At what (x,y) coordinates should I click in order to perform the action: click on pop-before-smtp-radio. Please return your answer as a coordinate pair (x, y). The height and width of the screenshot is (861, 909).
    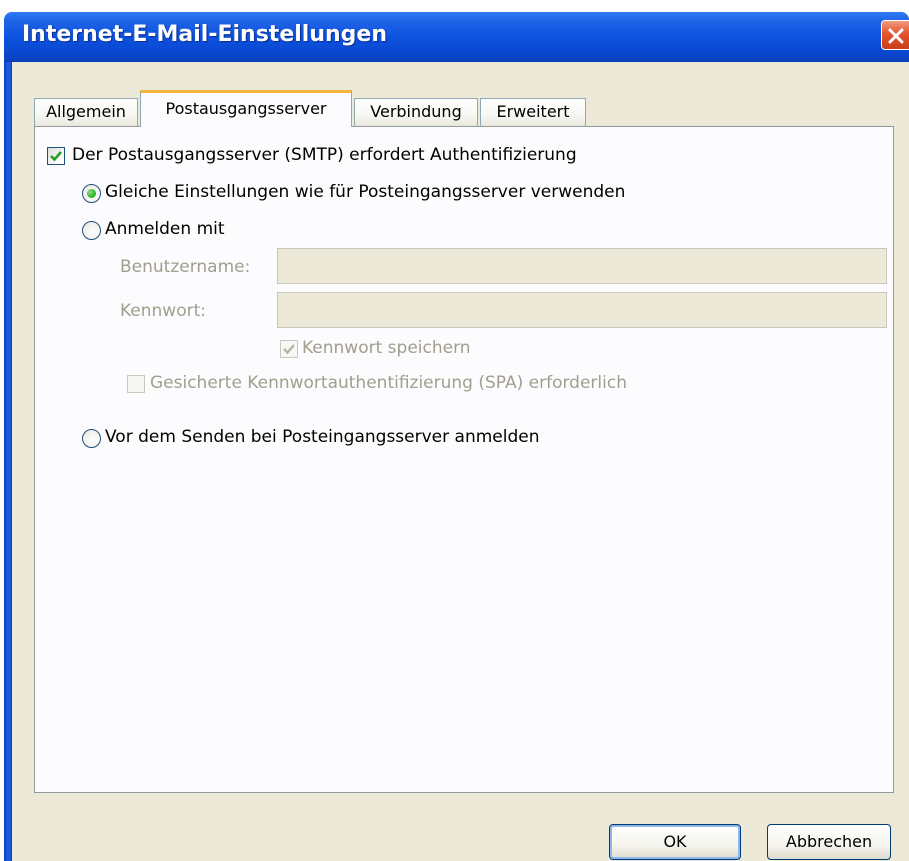
    Looking at the image, I should click on (91, 438).